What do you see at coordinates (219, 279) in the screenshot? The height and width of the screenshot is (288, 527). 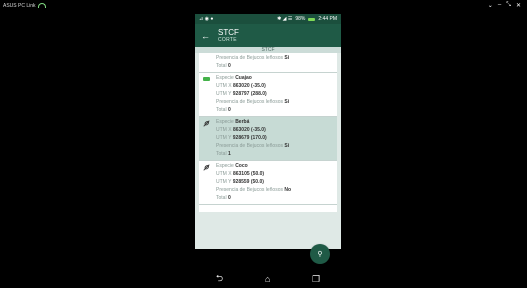 I see `nav-back-button: ⮌` at bounding box center [219, 279].